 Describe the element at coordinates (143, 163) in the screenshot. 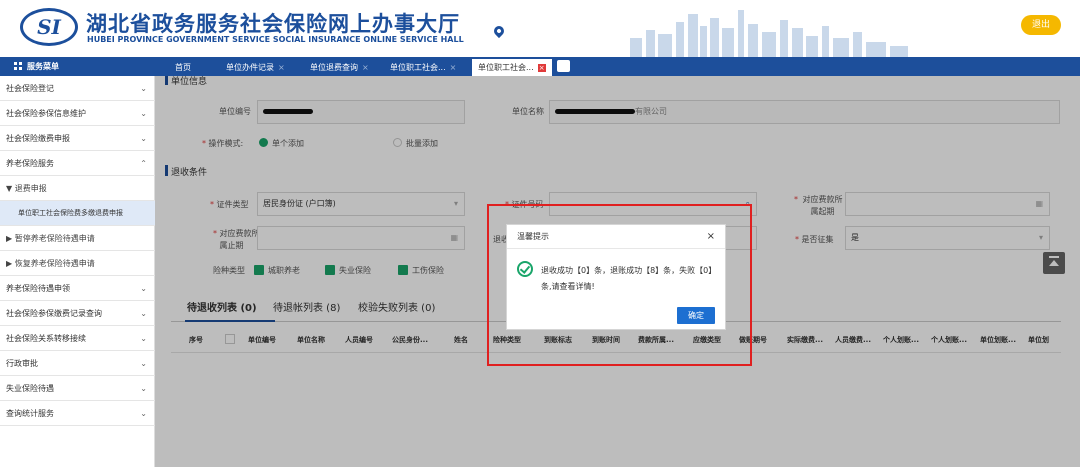

I see `chevron-up-icon: ⌃` at that location.